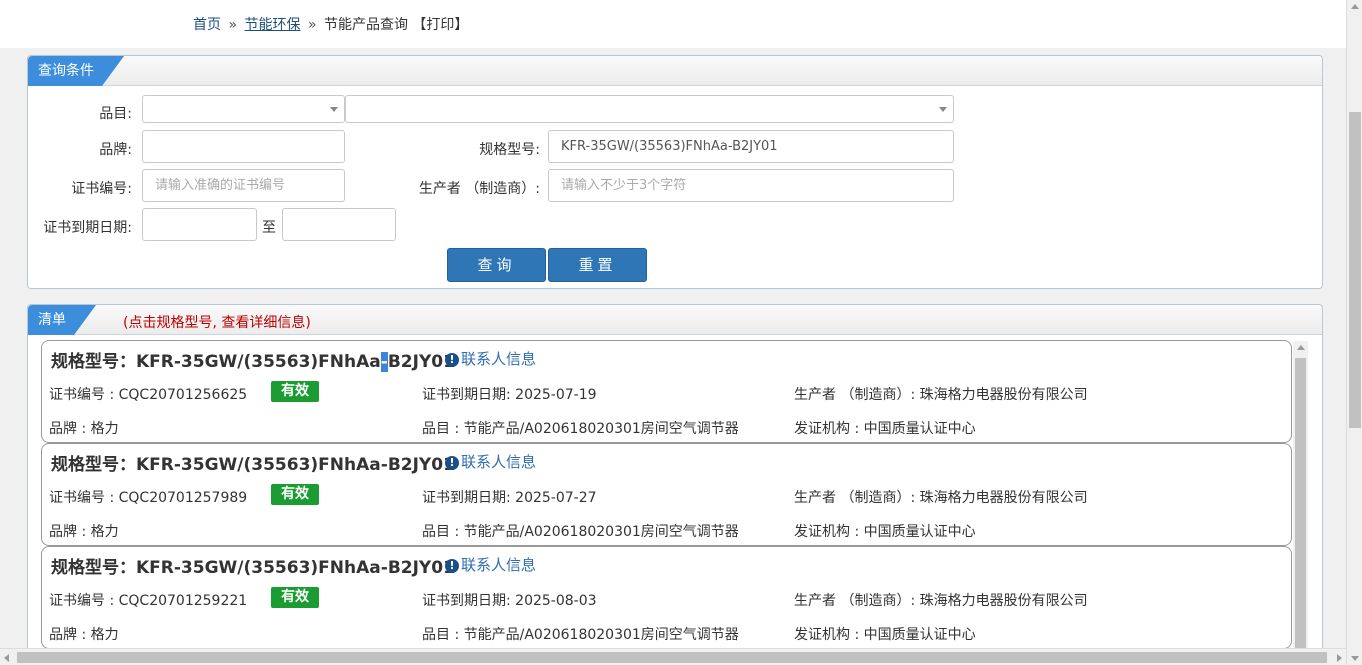 This screenshot has width=1362, height=665. I want to click on query-panel-tab: 查询条件, so click(76, 71).